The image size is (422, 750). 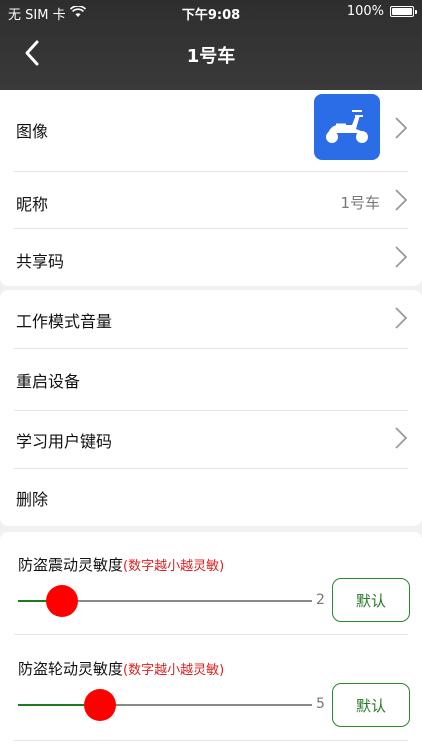 I want to click on learn-user-key-row: 学习用户键码, so click(x=211, y=439).